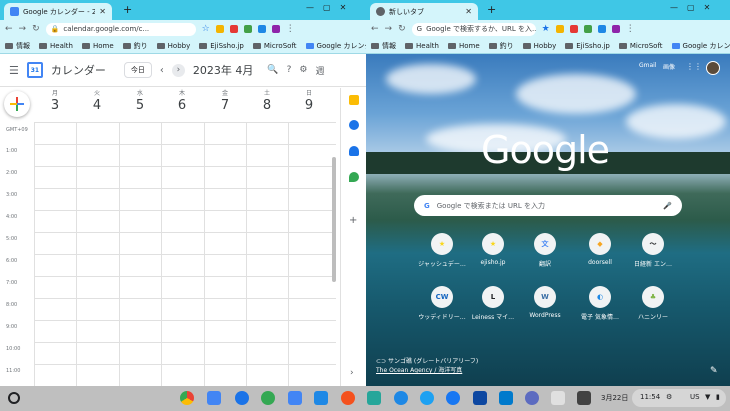 The image size is (730, 411). What do you see at coordinates (272, 70) in the screenshot?
I see `search-icon: 🔍` at bounding box center [272, 70].